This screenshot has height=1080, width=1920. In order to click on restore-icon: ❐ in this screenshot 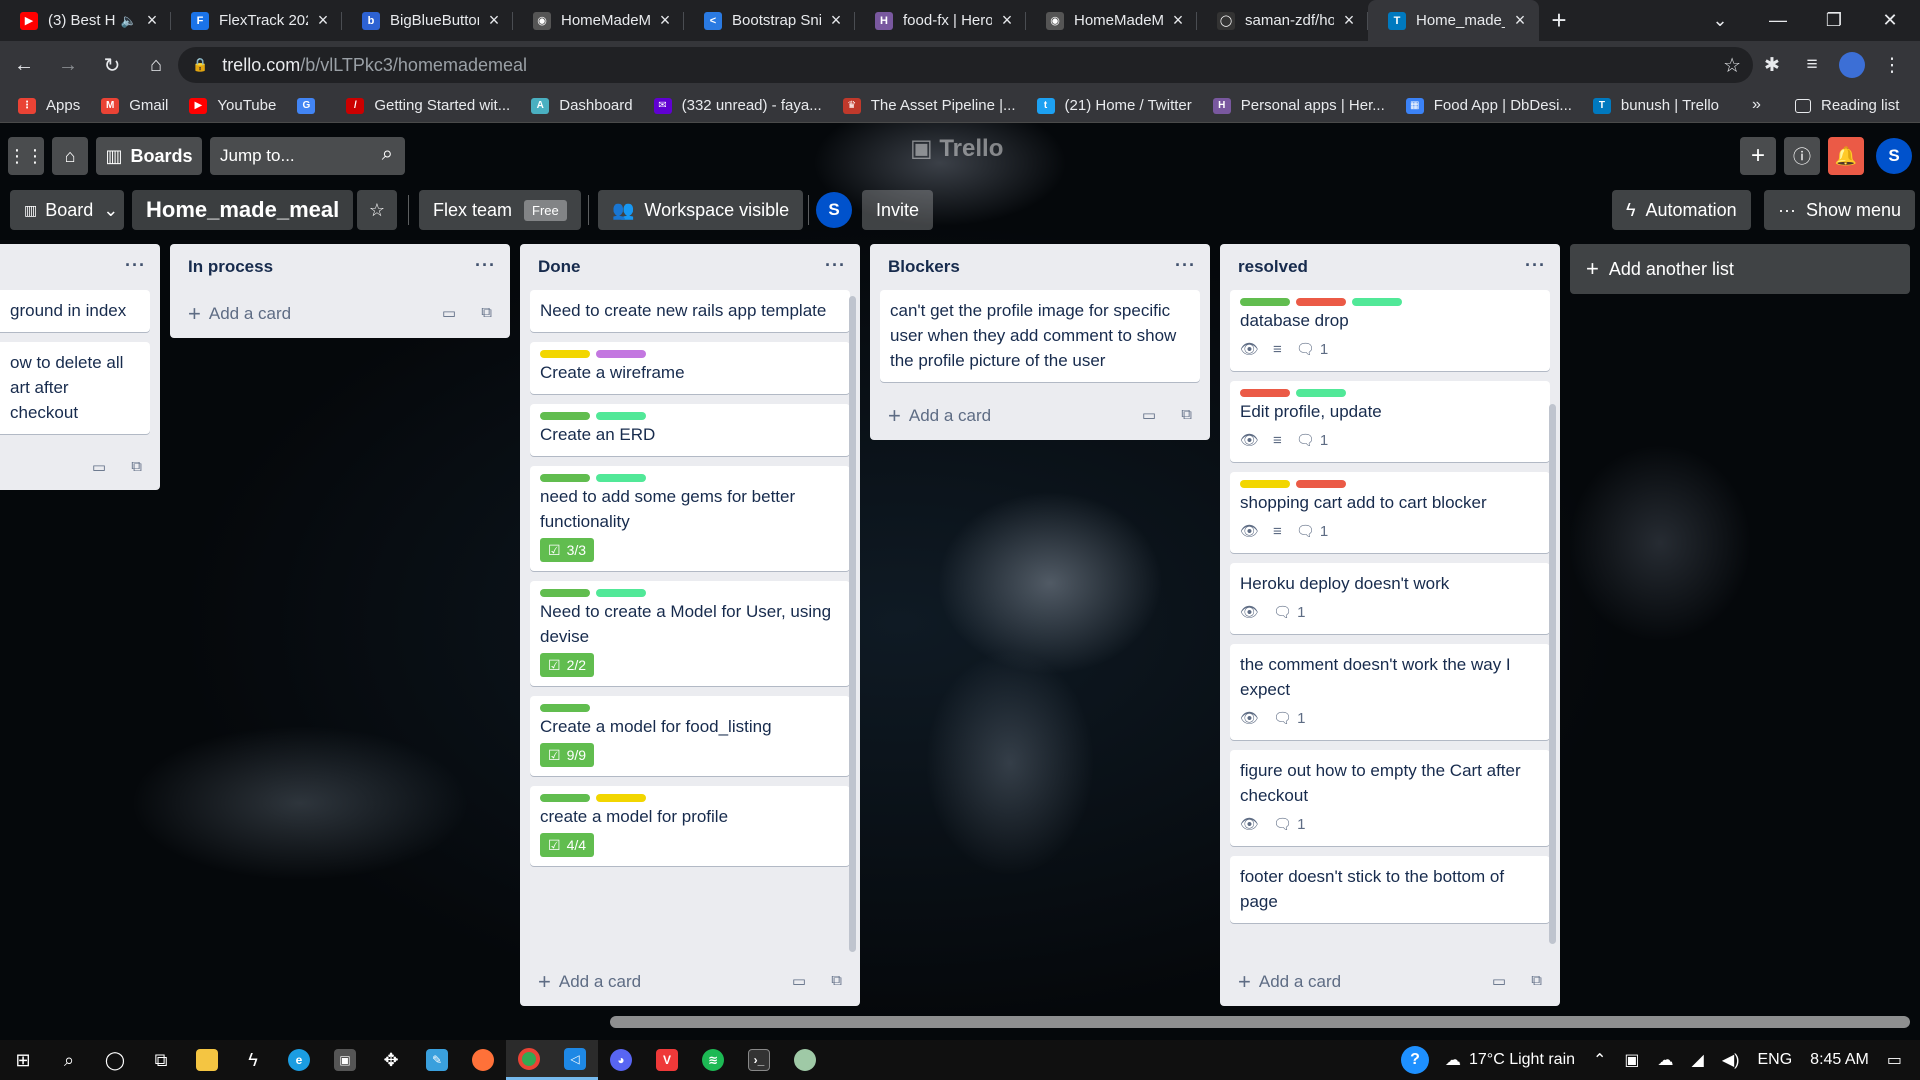, I will do `click(1834, 20)`.